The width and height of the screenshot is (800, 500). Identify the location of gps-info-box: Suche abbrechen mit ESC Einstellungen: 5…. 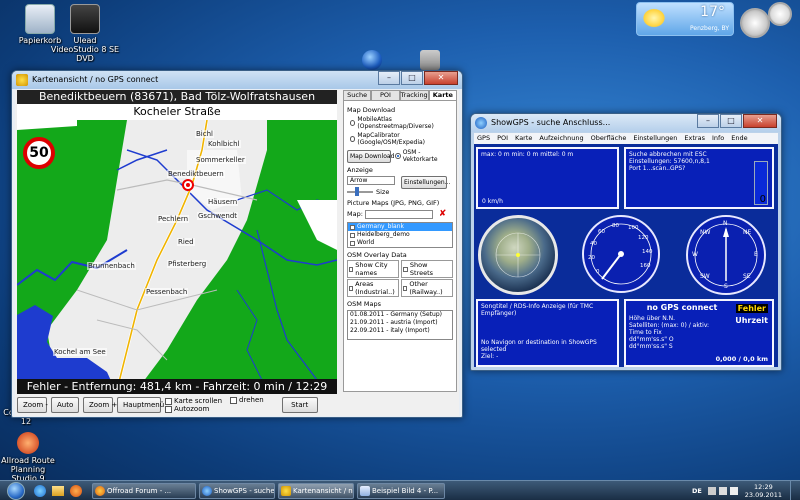
(699, 178).